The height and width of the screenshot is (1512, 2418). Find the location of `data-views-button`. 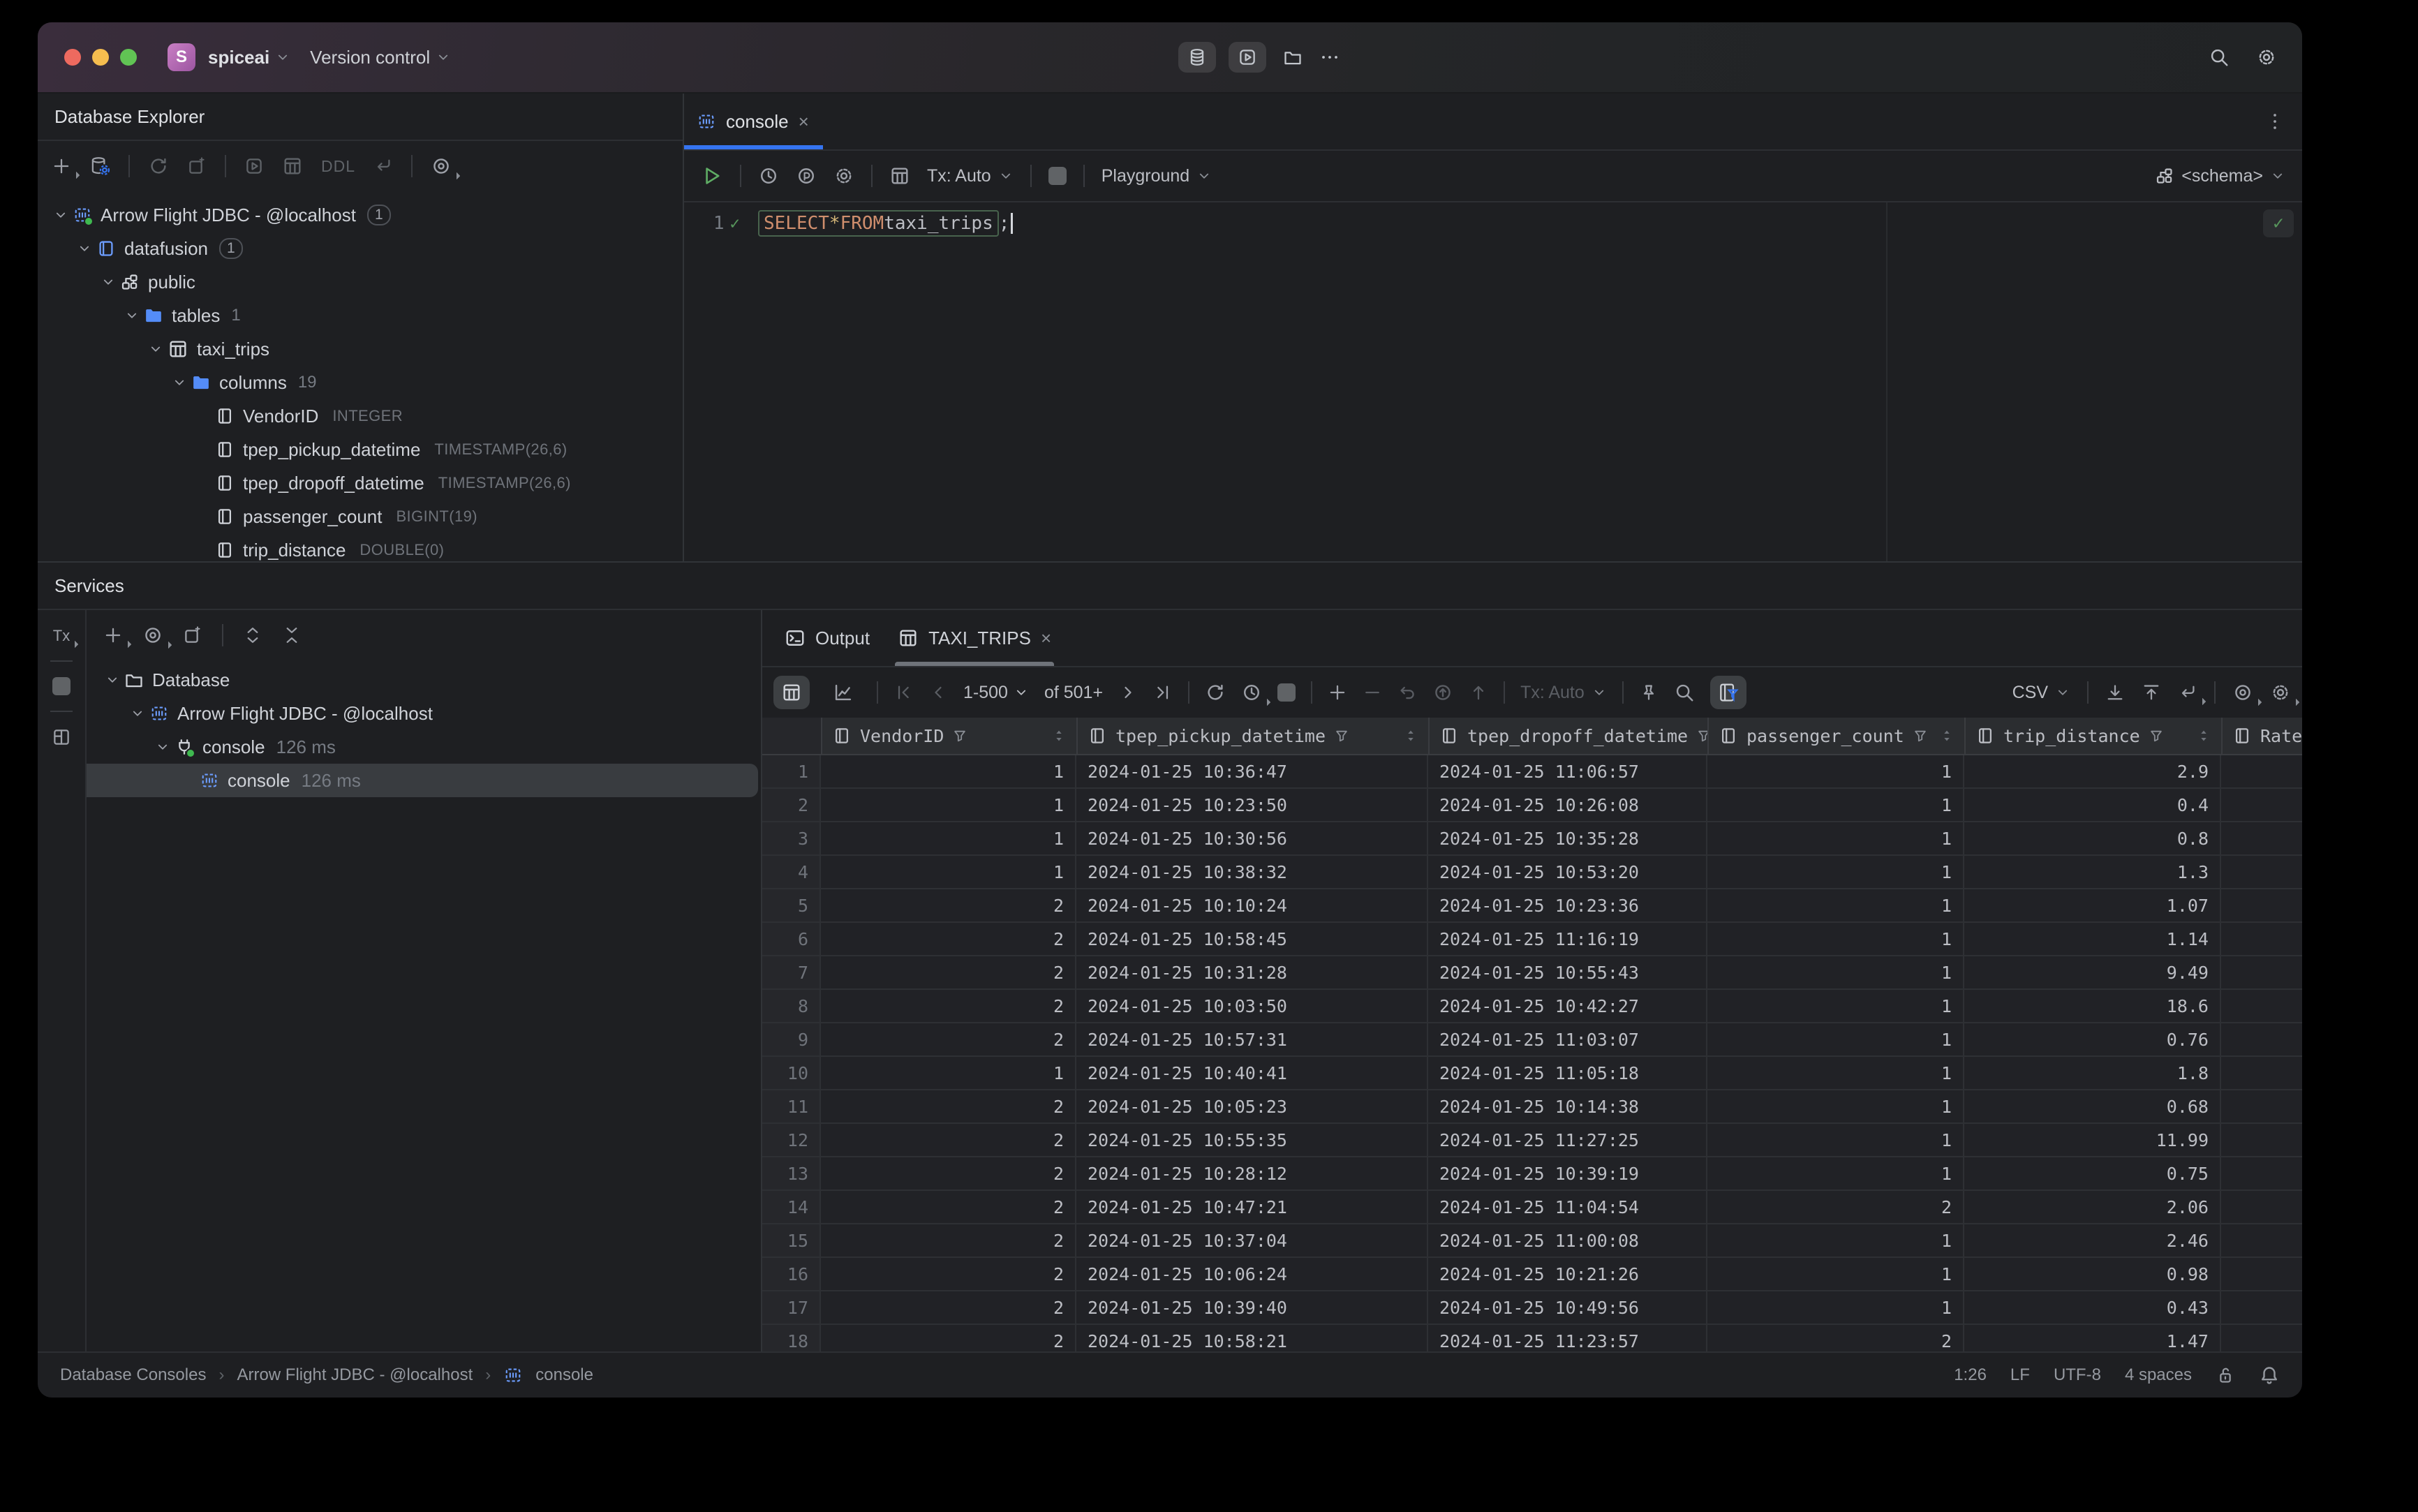

data-views-button is located at coordinates (2247, 694).